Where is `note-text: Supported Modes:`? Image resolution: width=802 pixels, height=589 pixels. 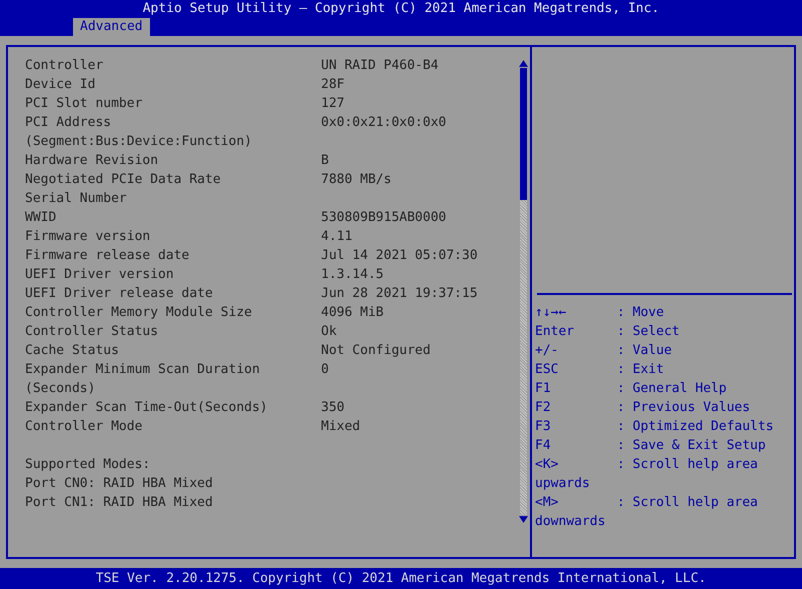
note-text: Supported Modes: is located at coordinates (88, 465).